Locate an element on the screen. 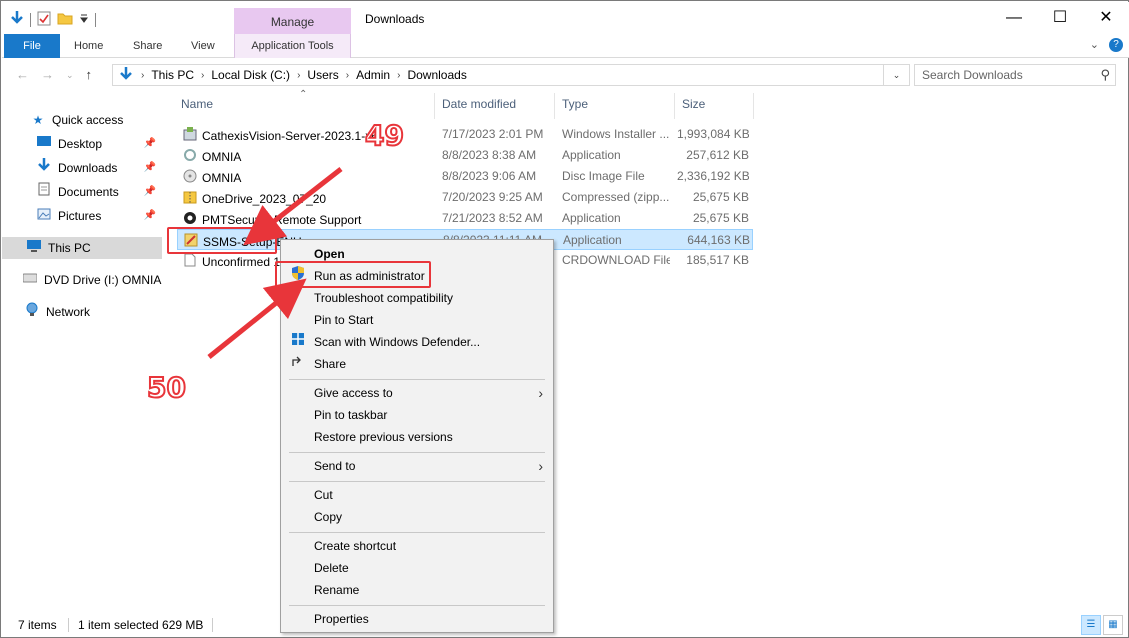  annotation-arrows is located at coordinates (275, 263).